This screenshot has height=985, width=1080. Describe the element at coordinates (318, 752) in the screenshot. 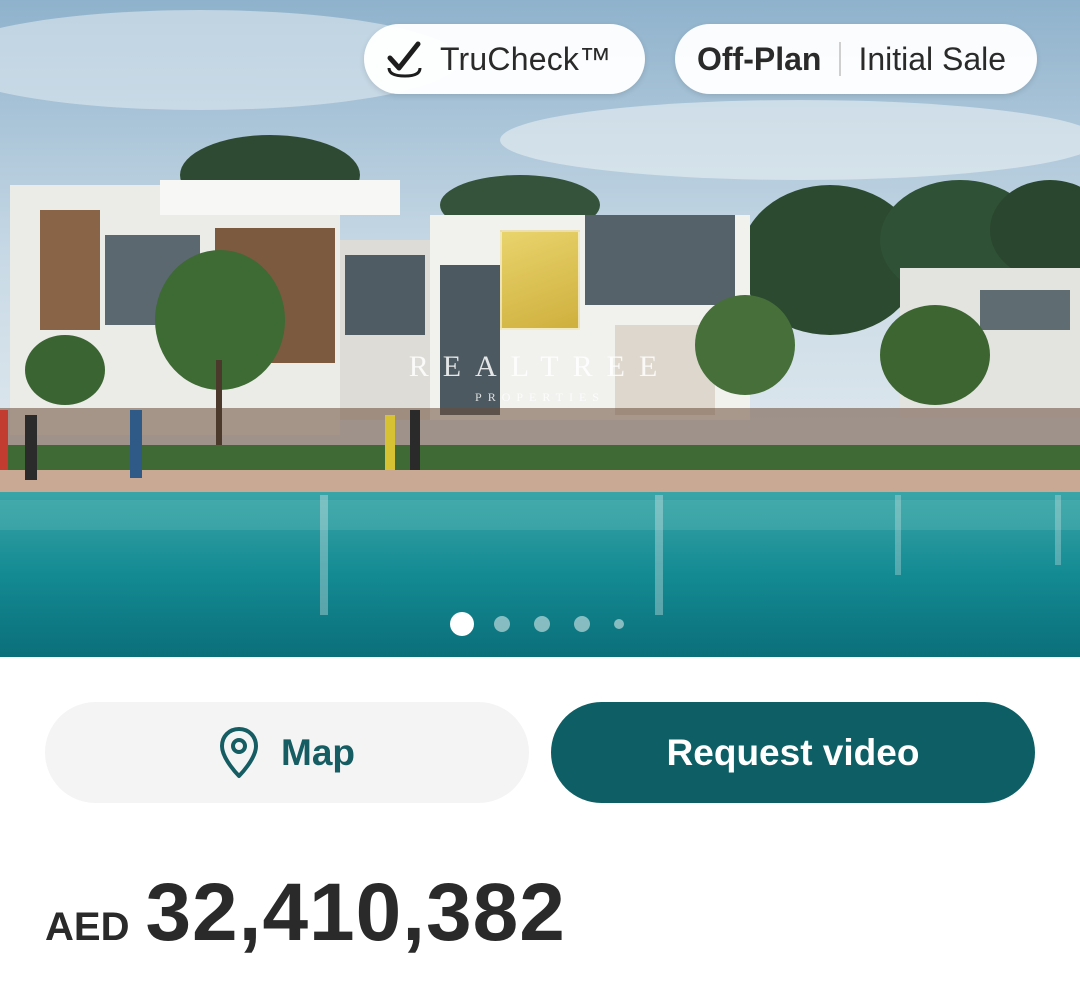

I see `map-button-label: Map` at that location.